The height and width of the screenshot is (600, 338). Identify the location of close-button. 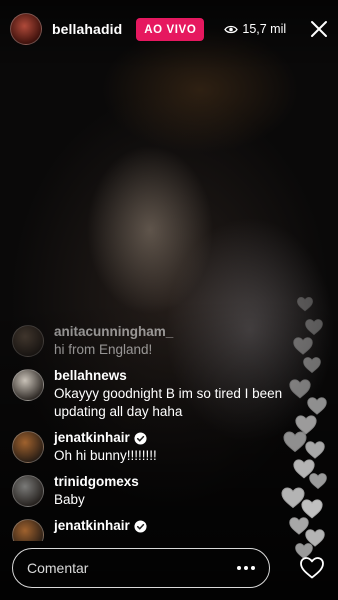
(319, 29).